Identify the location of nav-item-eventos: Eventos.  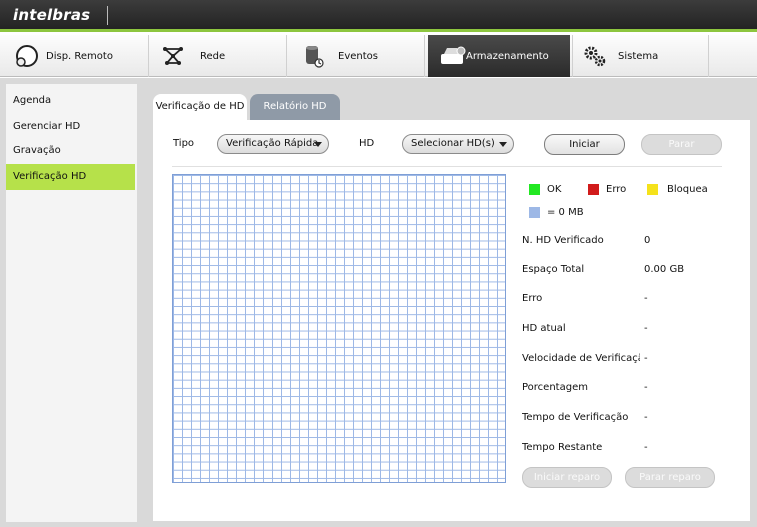
(360, 56).